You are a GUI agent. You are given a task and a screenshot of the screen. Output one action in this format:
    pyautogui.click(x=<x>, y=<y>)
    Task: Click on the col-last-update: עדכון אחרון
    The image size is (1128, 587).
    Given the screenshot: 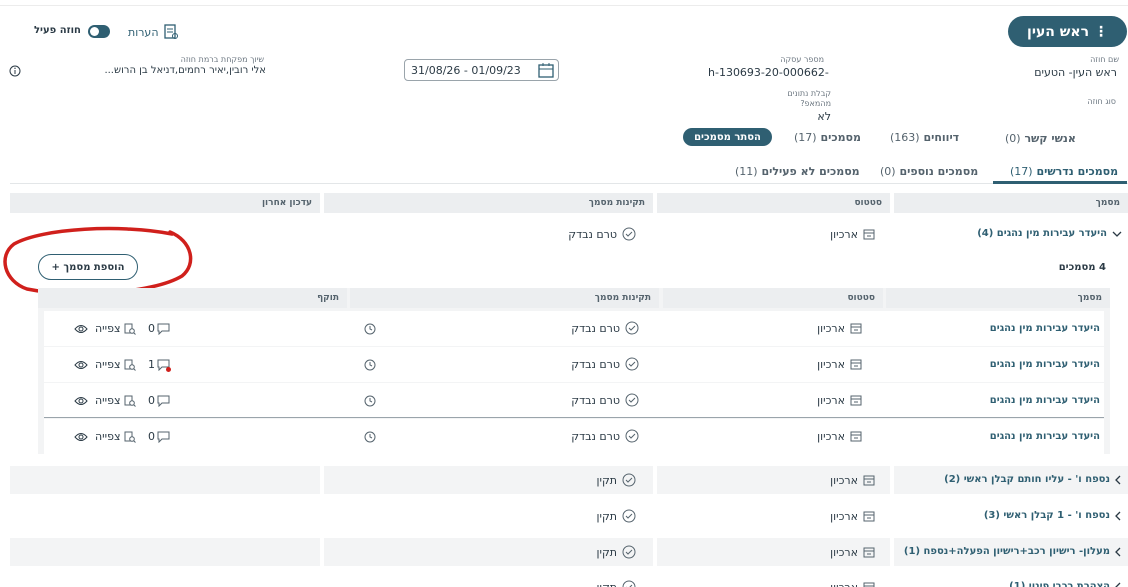 What is the action you would take?
    pyautogui.click(x=165, y=203)
    